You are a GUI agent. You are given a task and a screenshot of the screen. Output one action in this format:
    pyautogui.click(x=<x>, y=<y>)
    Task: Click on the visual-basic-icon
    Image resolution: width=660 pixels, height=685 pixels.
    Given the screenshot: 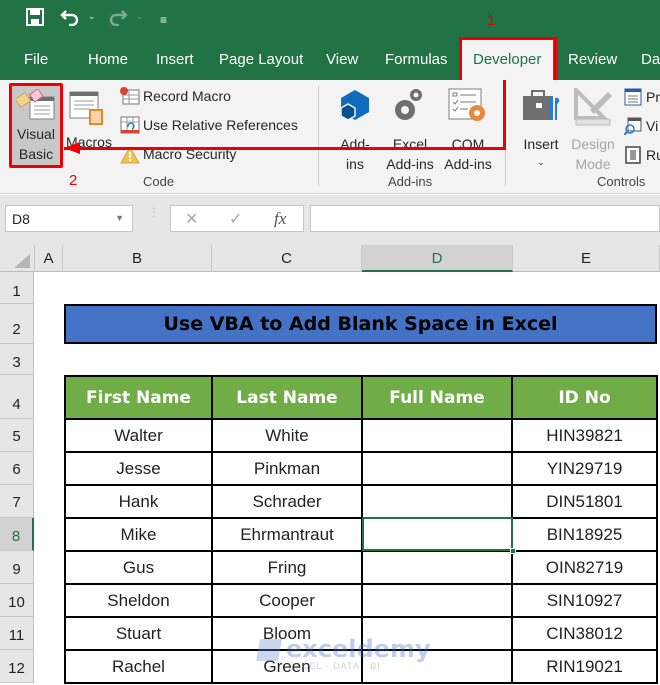 What is the action you would take?
    pyautogui.click(x=35, y=108)
    